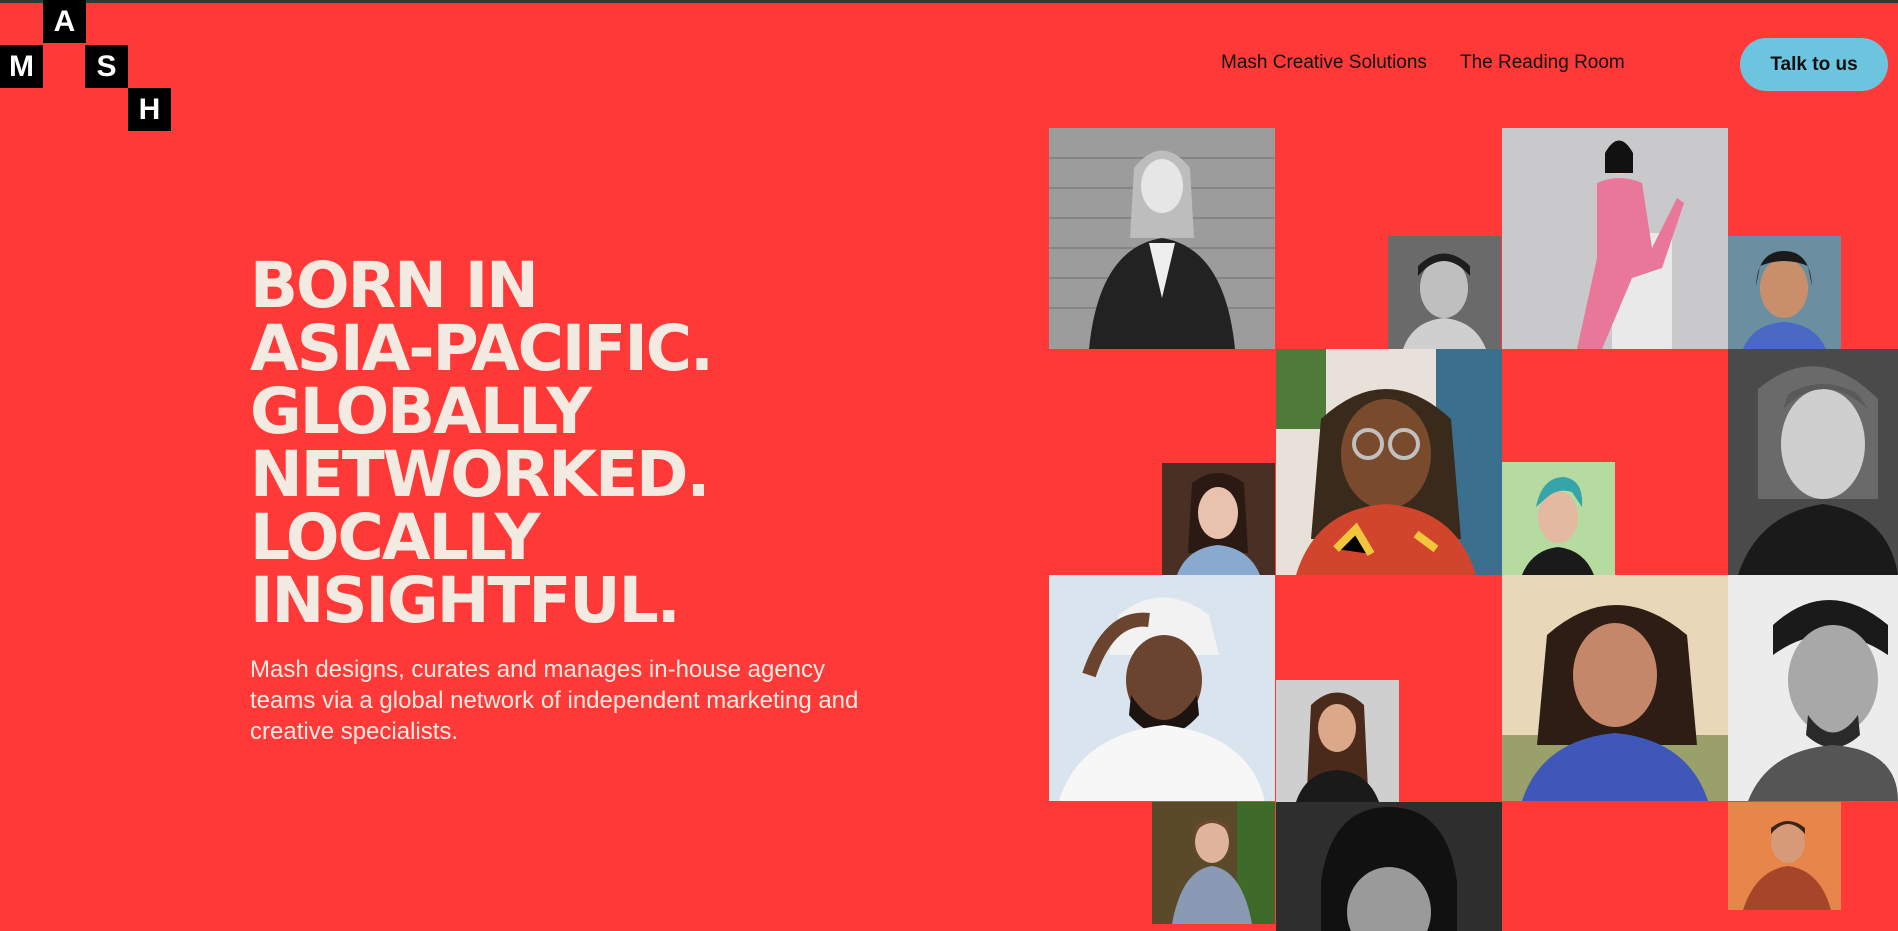 The width and height of the screenshot is (1898, 931). Describe the element at coordinates (1814, 64) in the screenshot. I see `talk-to-us-button: Talk to us` at that location.